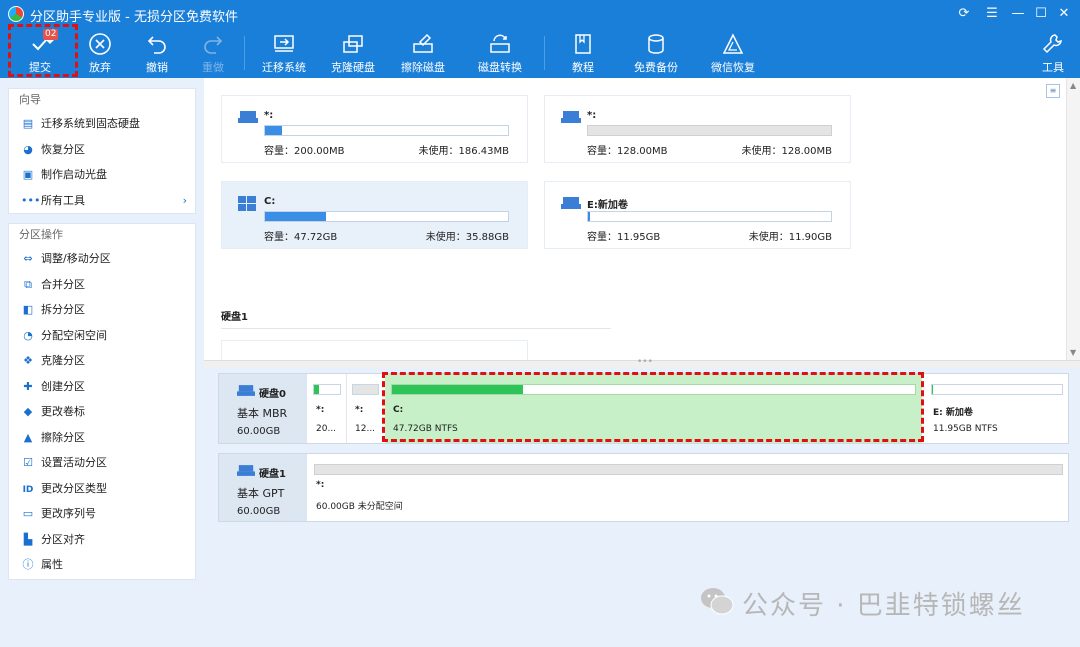 This screenshot has height=647, width=1080. Describe the element at coordinates (1073, 352) in the screenshot. I see `scroll-down-icon: ▼` at that location.